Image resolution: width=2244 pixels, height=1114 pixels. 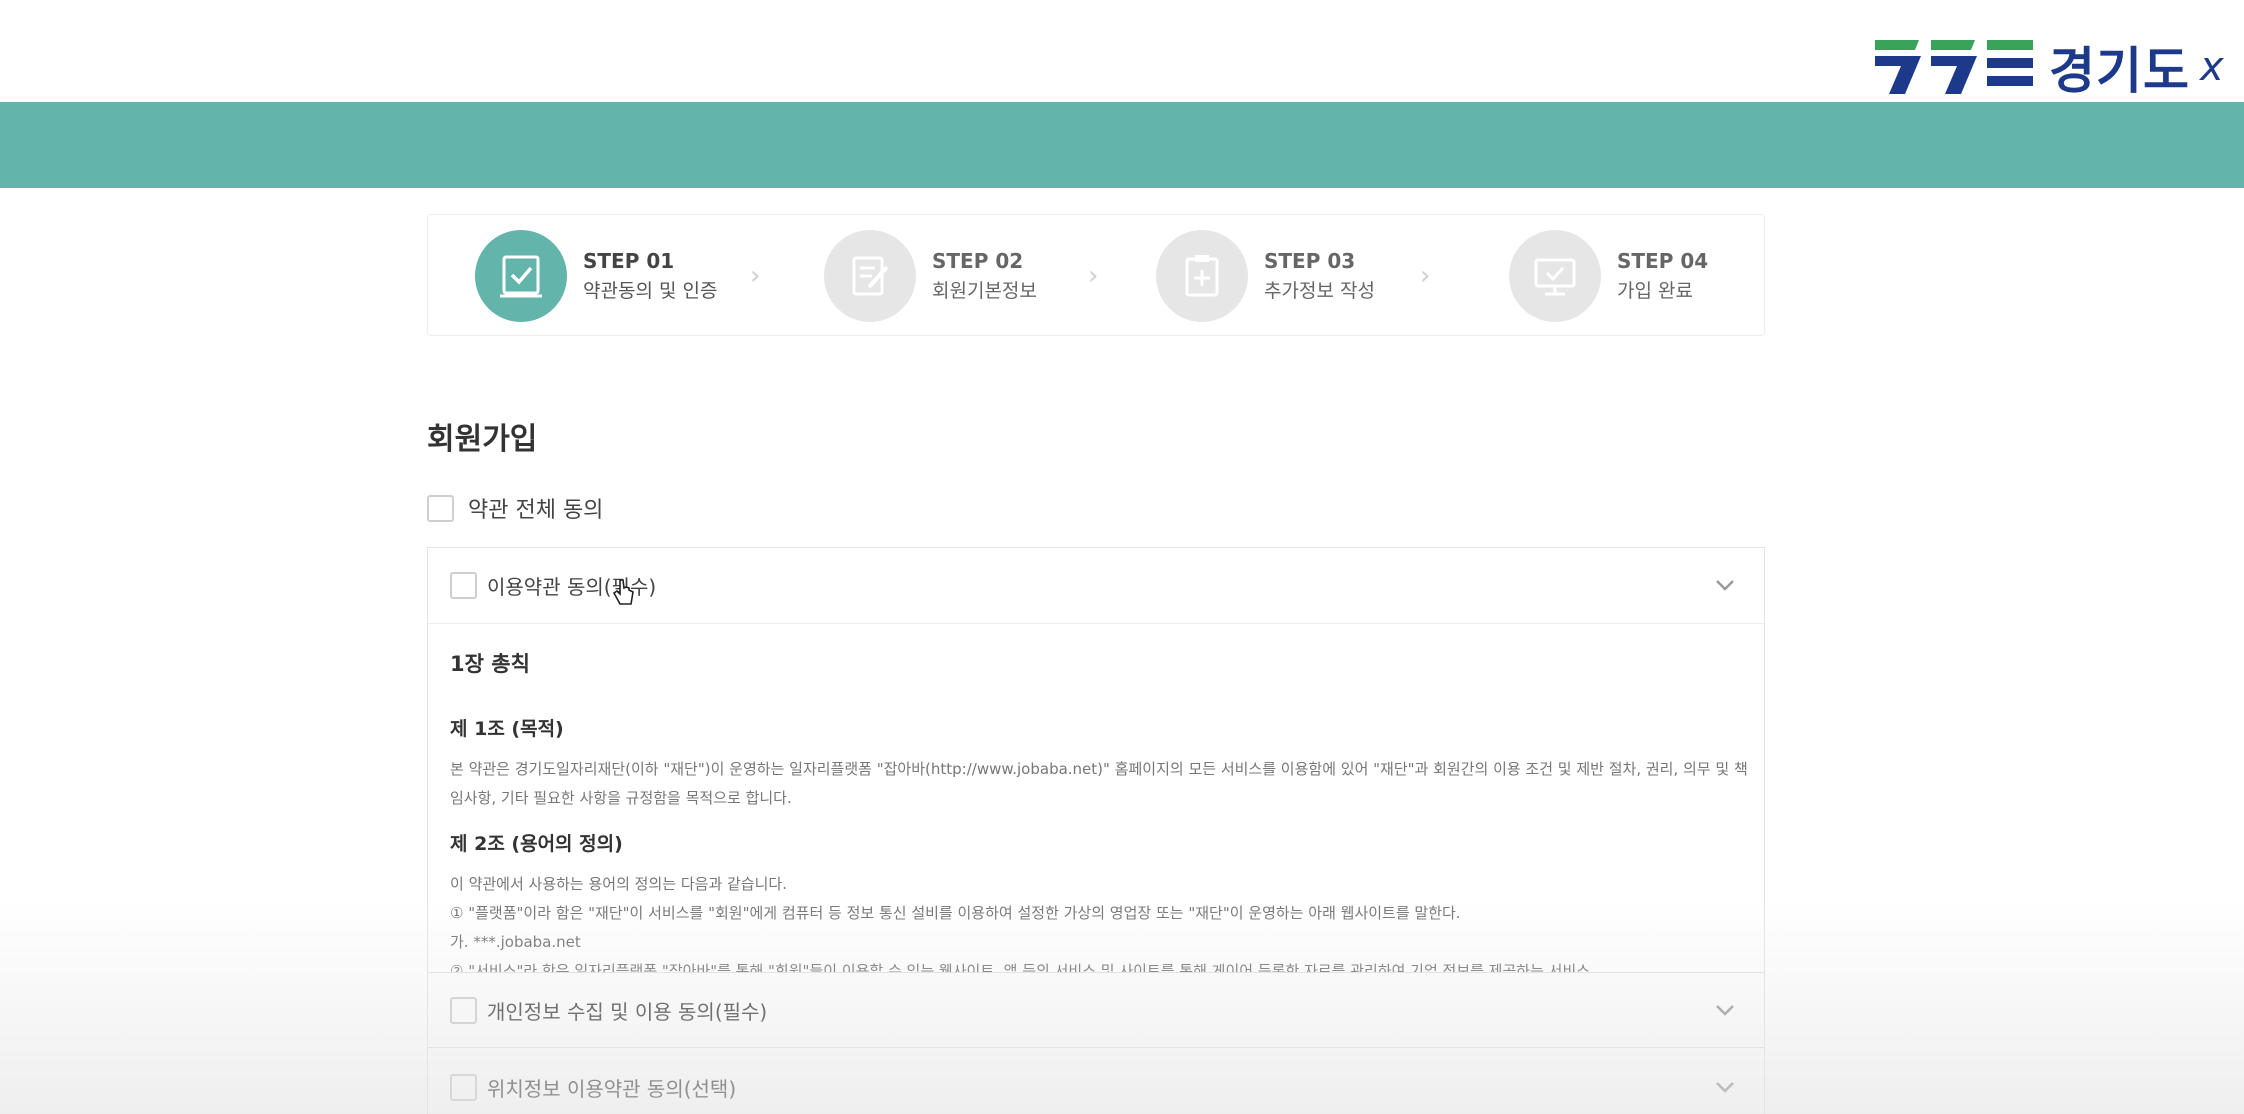 I want to click on step-3: STEP 03 추가정보 작성, so click(x=1265, y=276).